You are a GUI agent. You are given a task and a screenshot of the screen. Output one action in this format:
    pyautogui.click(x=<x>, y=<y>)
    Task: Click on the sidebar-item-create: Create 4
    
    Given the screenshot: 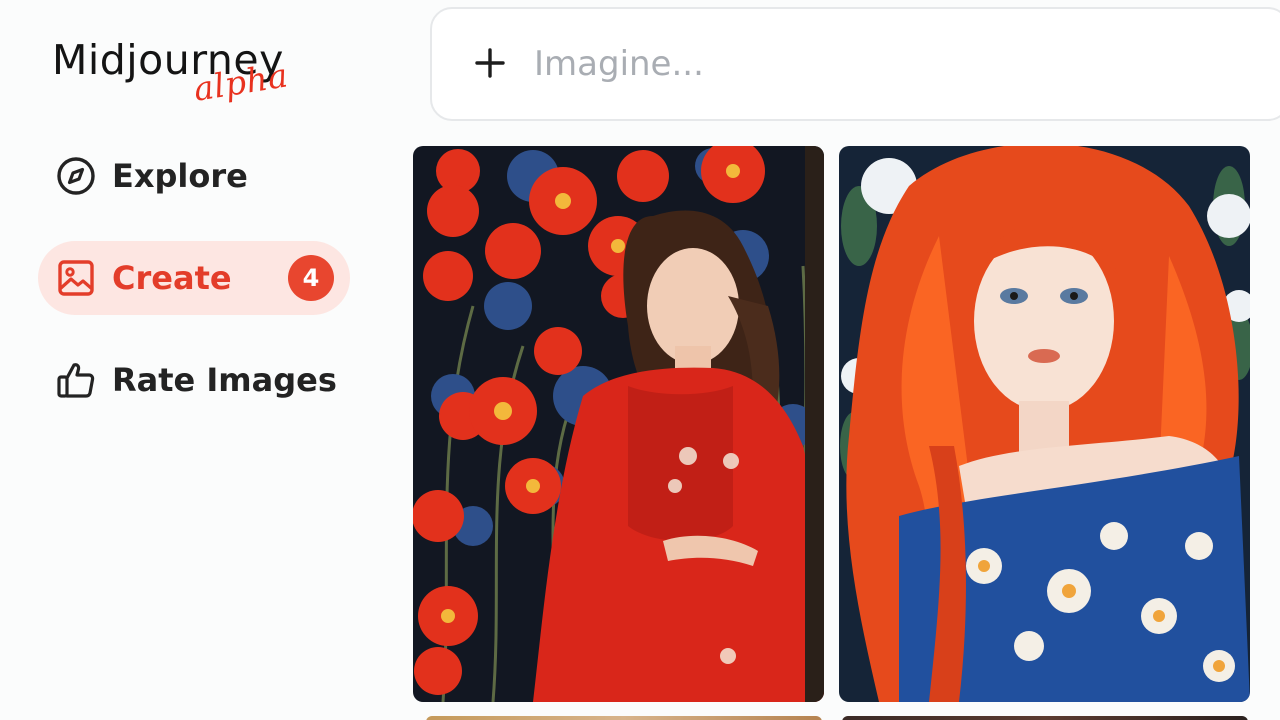 What is the action you would take?
    pyautogui.click(x=194, y=278)
    